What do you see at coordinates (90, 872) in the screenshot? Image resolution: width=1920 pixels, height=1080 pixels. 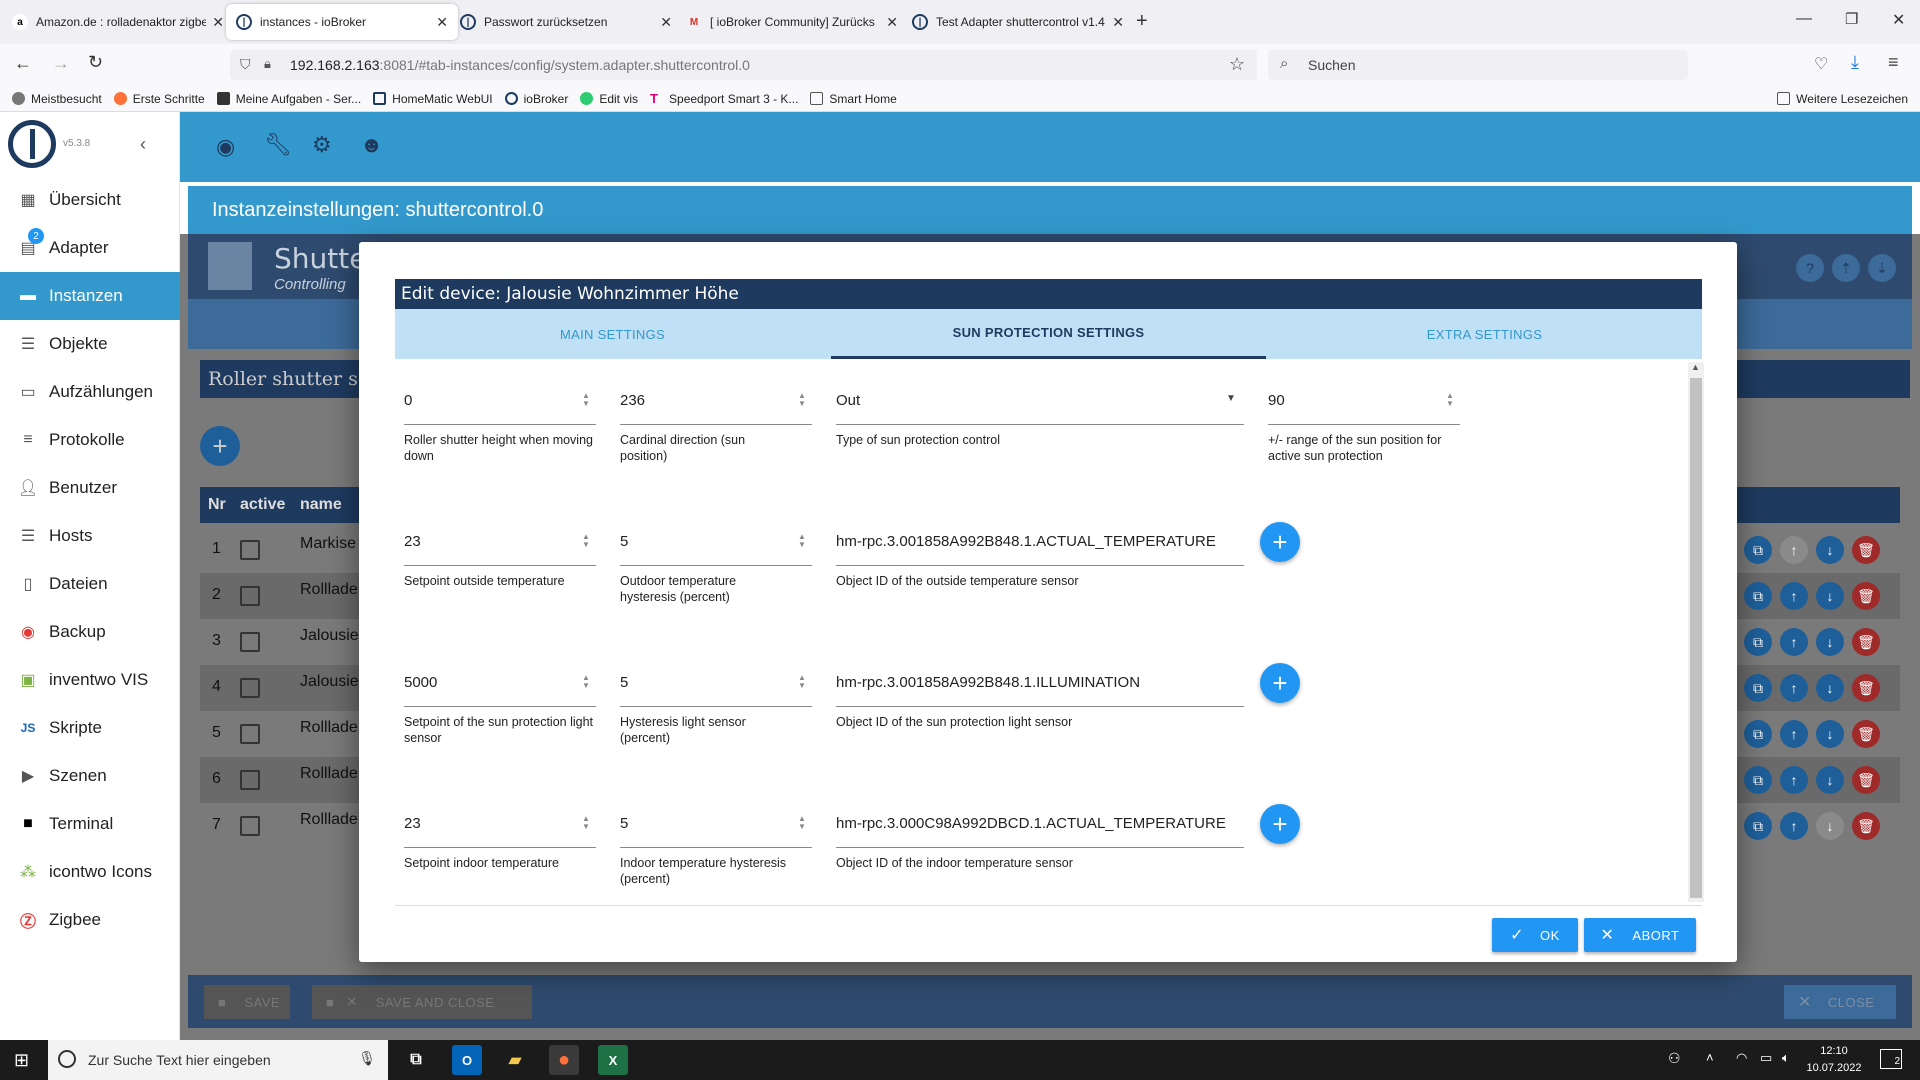 I see `sidebar-item-icontwo-icons: ⁂ icontwo Icons` at bounding box center [90, 872].